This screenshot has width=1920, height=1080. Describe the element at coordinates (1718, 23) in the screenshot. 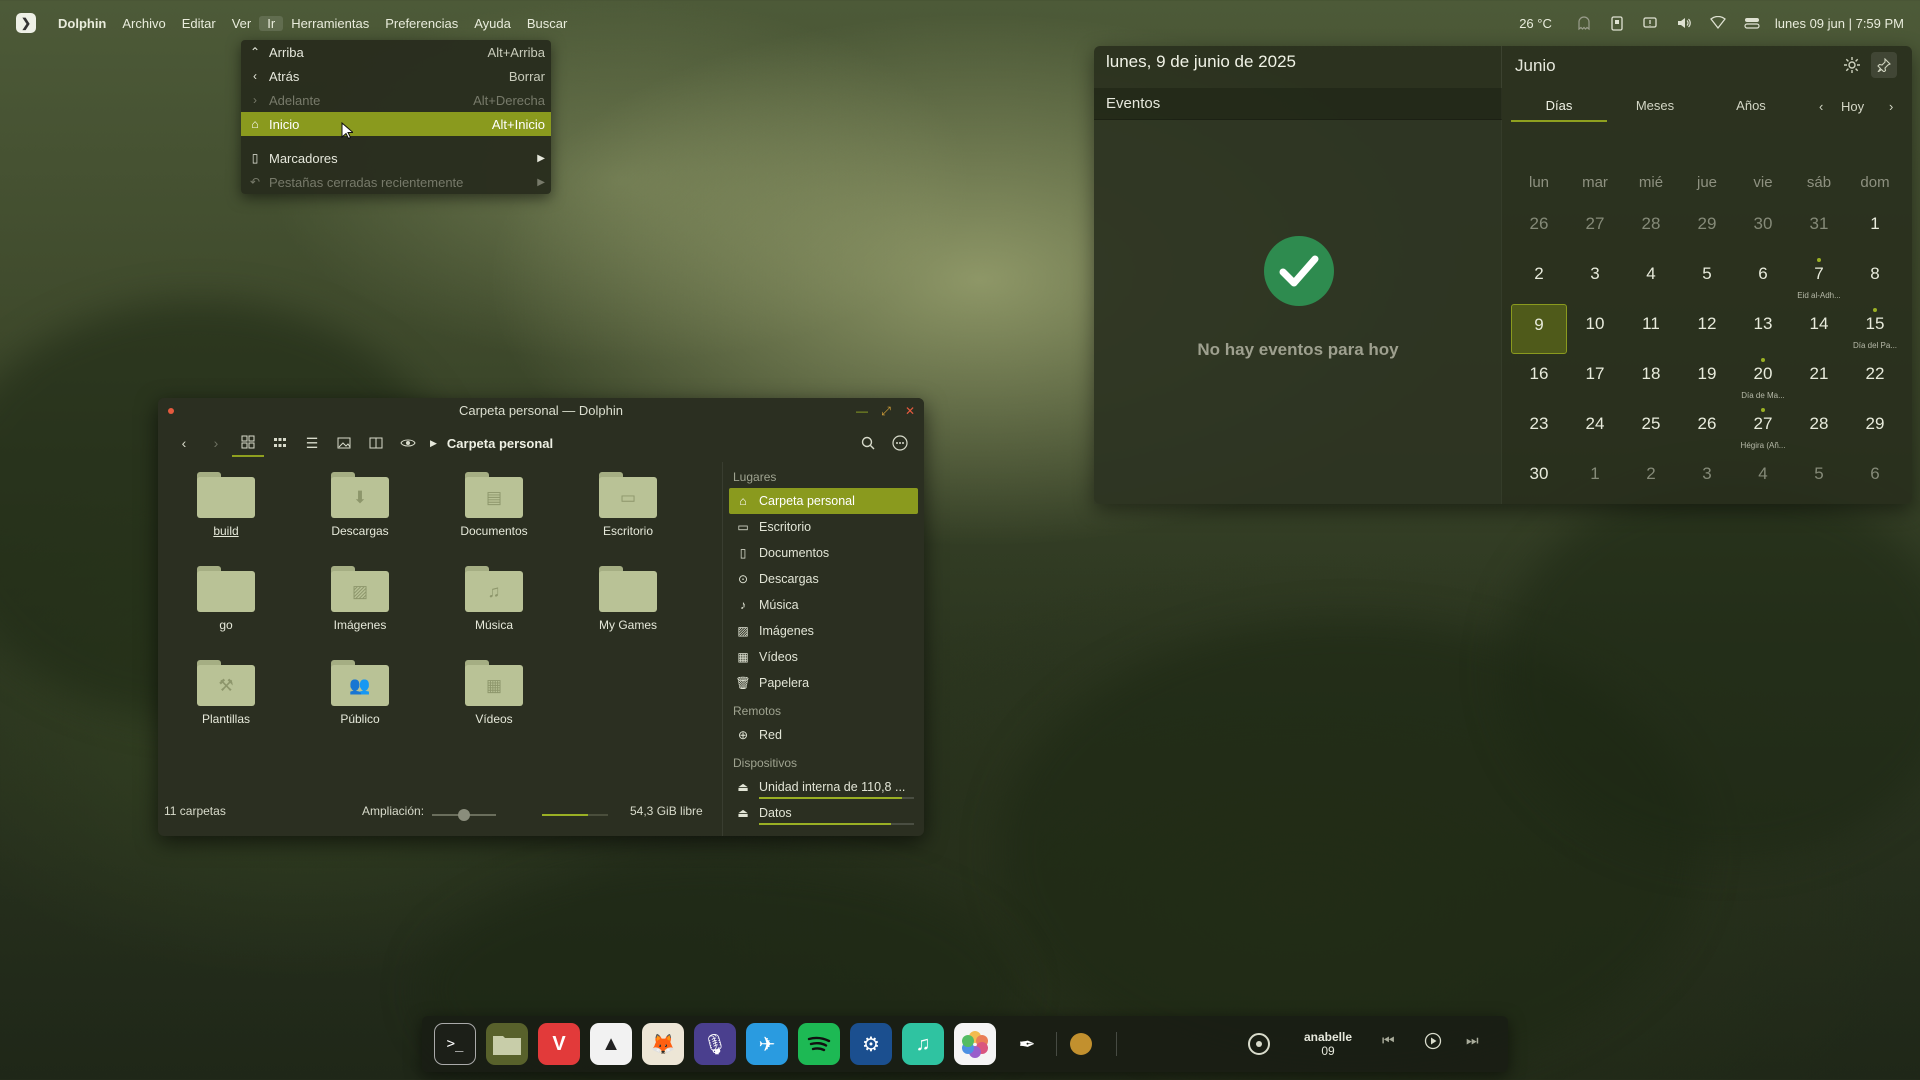

I see `wifi-icon` at that location.